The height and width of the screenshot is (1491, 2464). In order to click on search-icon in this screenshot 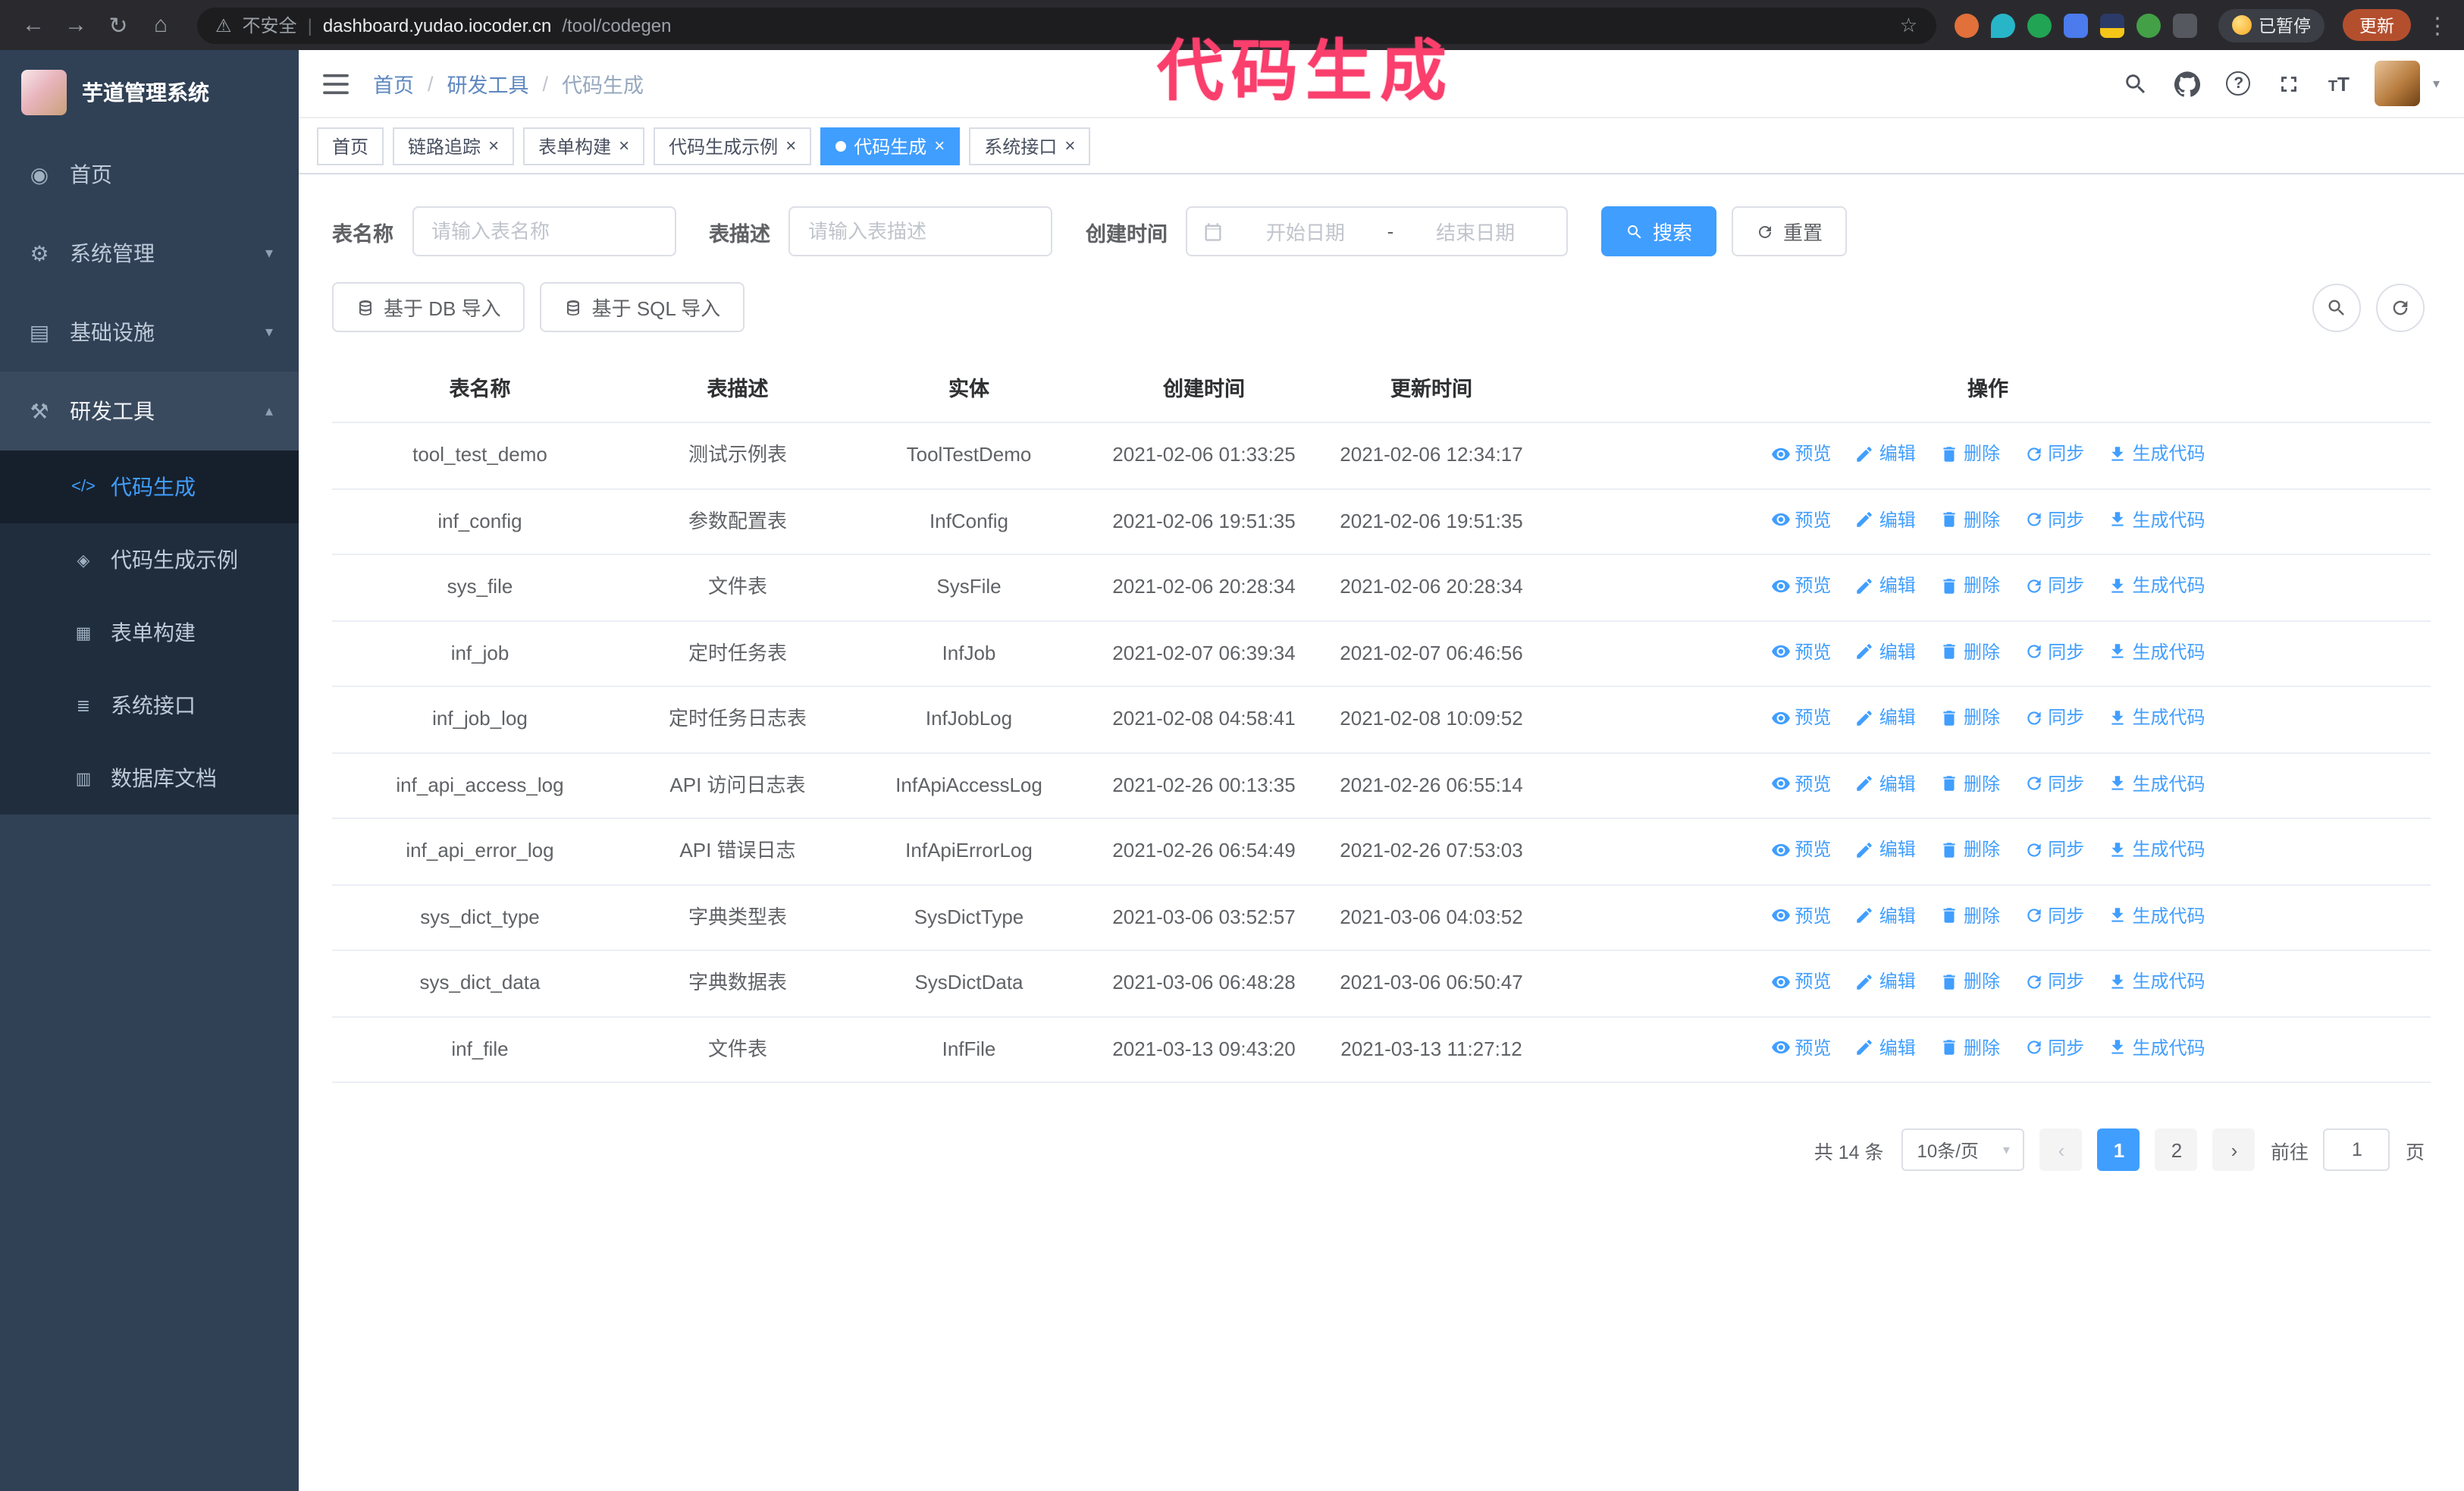, I will do `click(2136, 83)`.